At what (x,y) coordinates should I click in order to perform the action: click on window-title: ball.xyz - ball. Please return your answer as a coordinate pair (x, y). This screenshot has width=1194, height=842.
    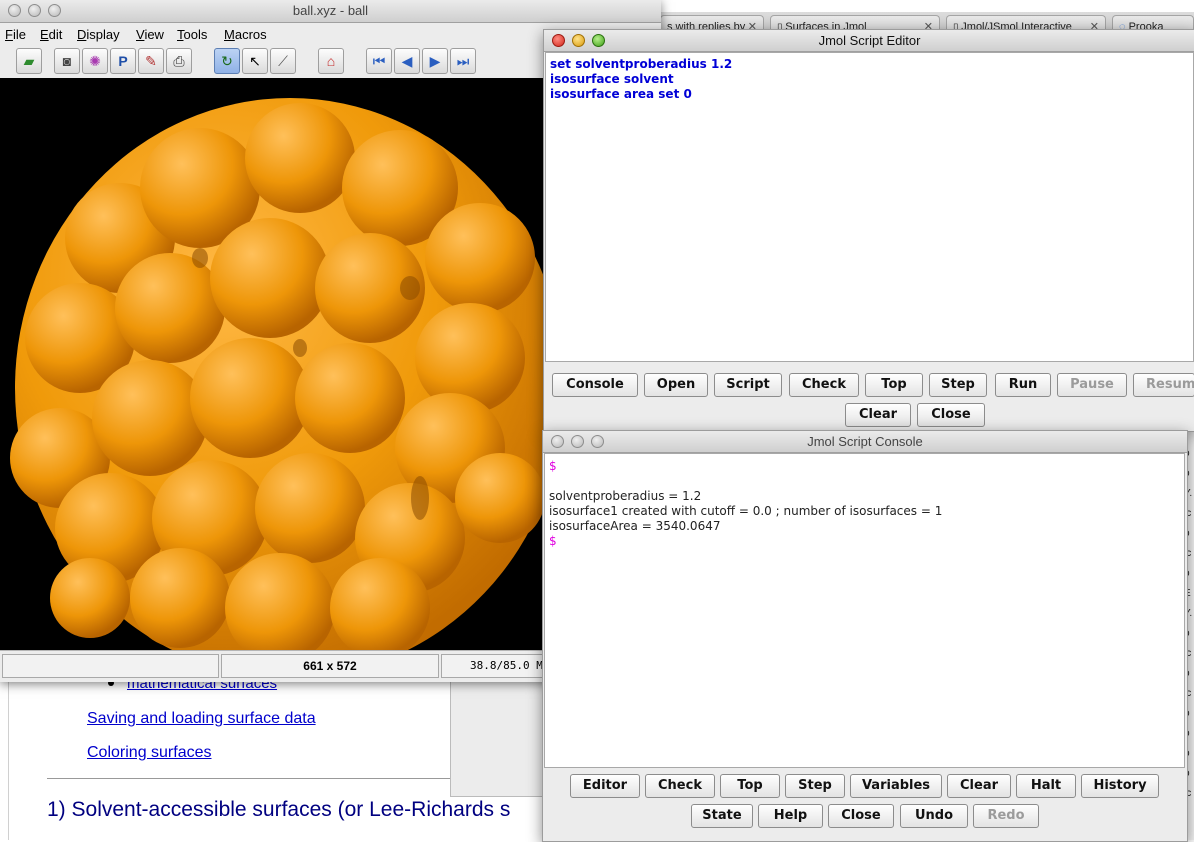
    Looking at the image, I should click on (330, 10).